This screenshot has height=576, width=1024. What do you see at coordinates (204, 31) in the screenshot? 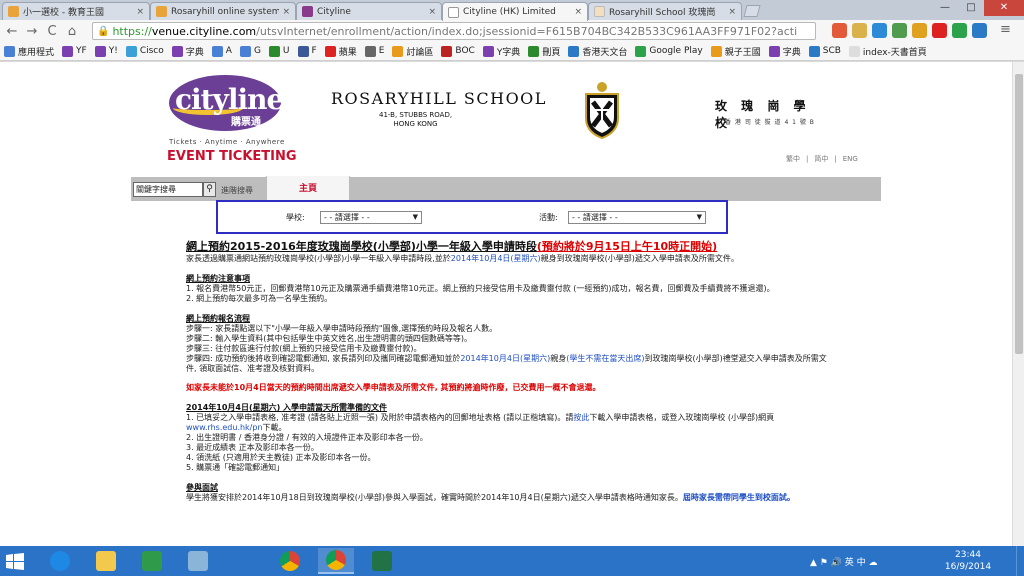
I see `url-host: venue.cityline.com` at bounding box center [204, 31].